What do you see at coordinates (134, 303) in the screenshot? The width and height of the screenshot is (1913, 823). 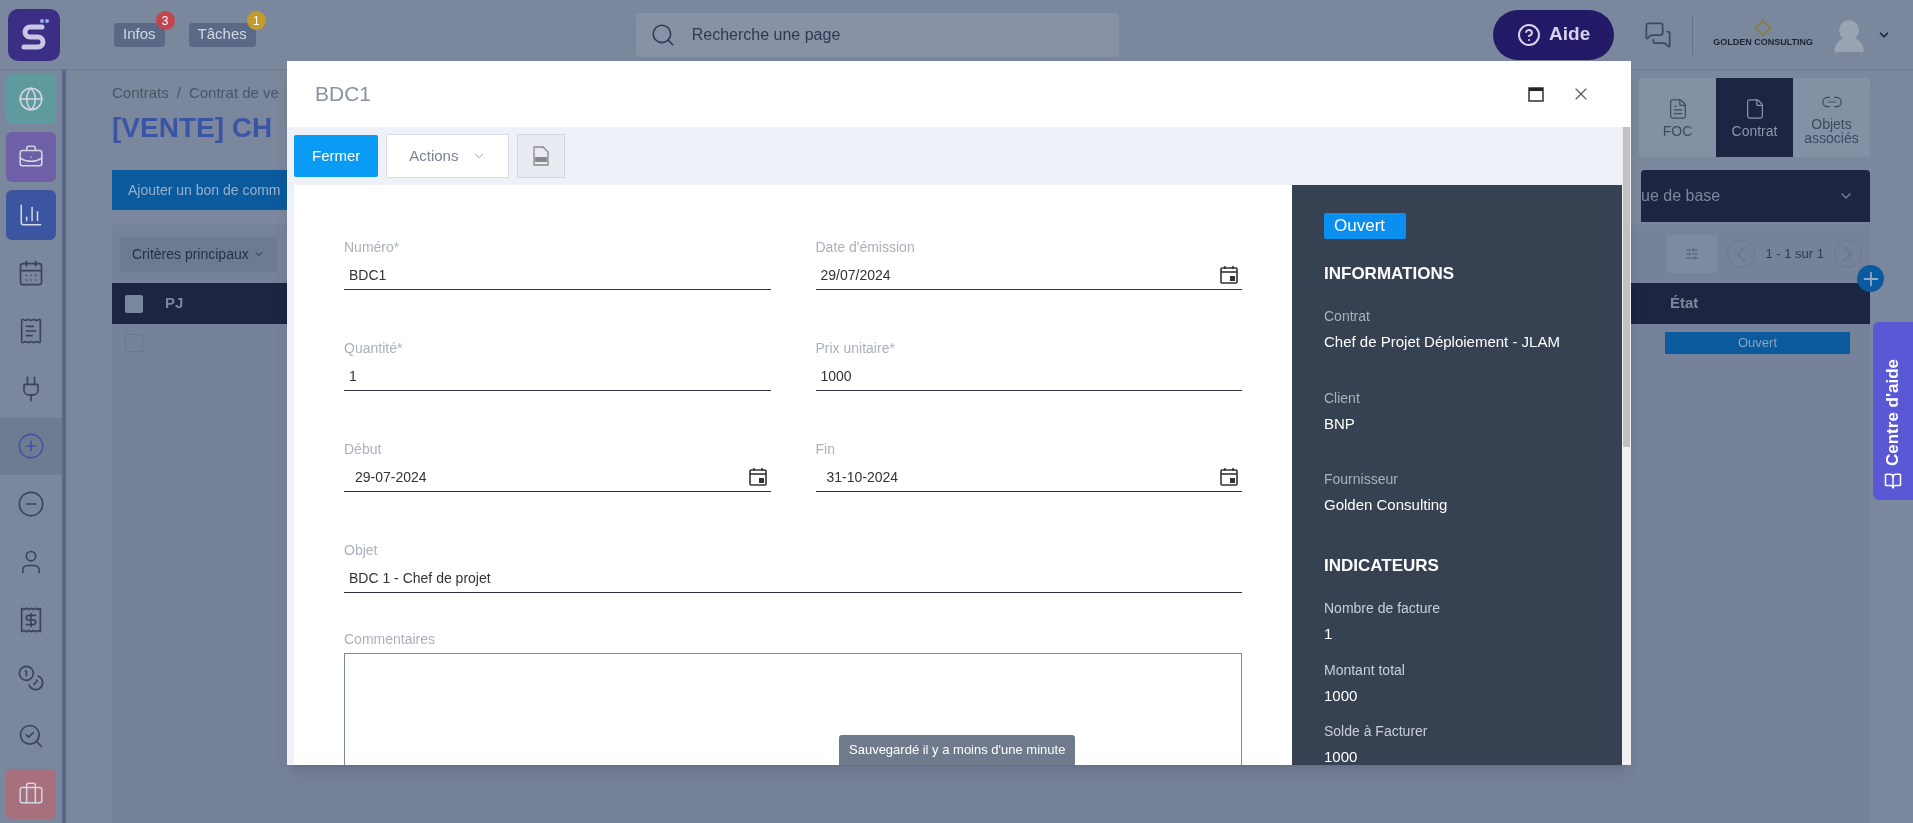 I see `header-checkbox` at bounding box center [134, 303].